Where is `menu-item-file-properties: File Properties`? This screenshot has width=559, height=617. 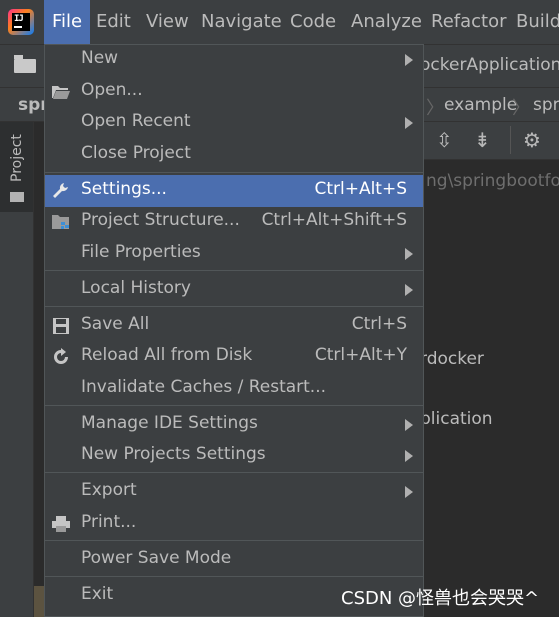
menu-item-file-properties: File Properties is located at coordinates (234, 254).